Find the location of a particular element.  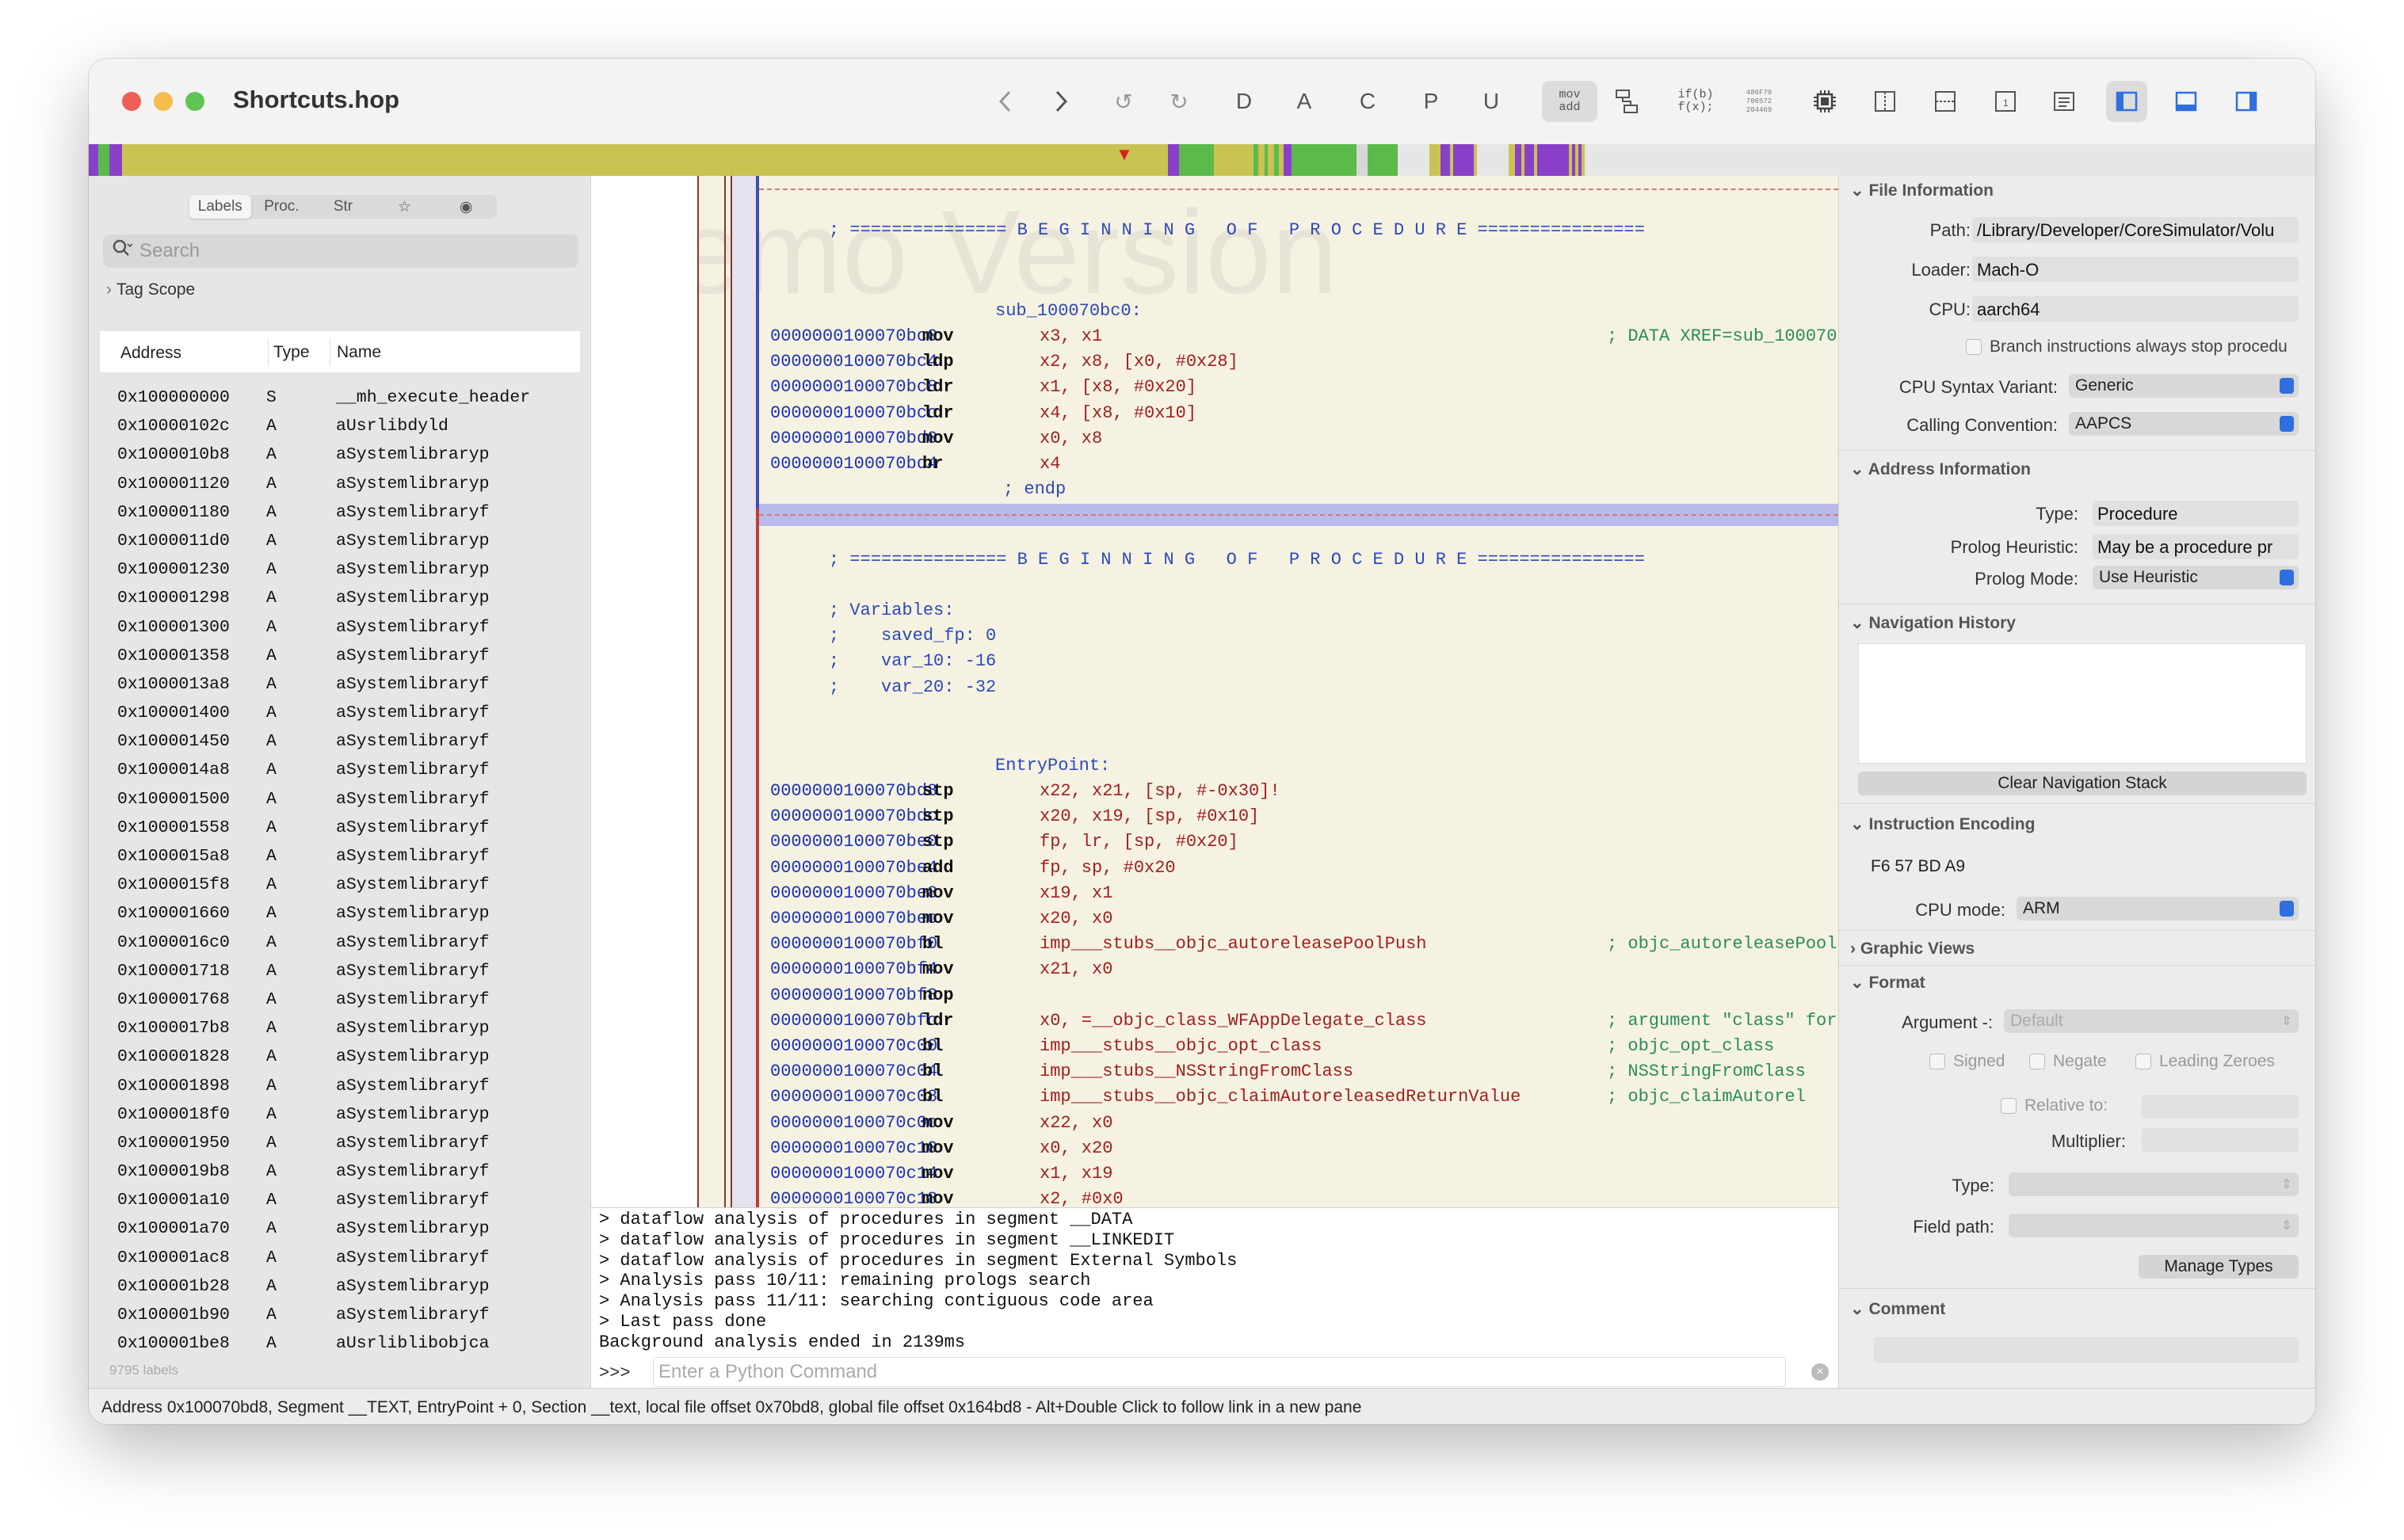

table-row: 0x100001358 AaSystemlibraryf is located at coordinates (340, 656).